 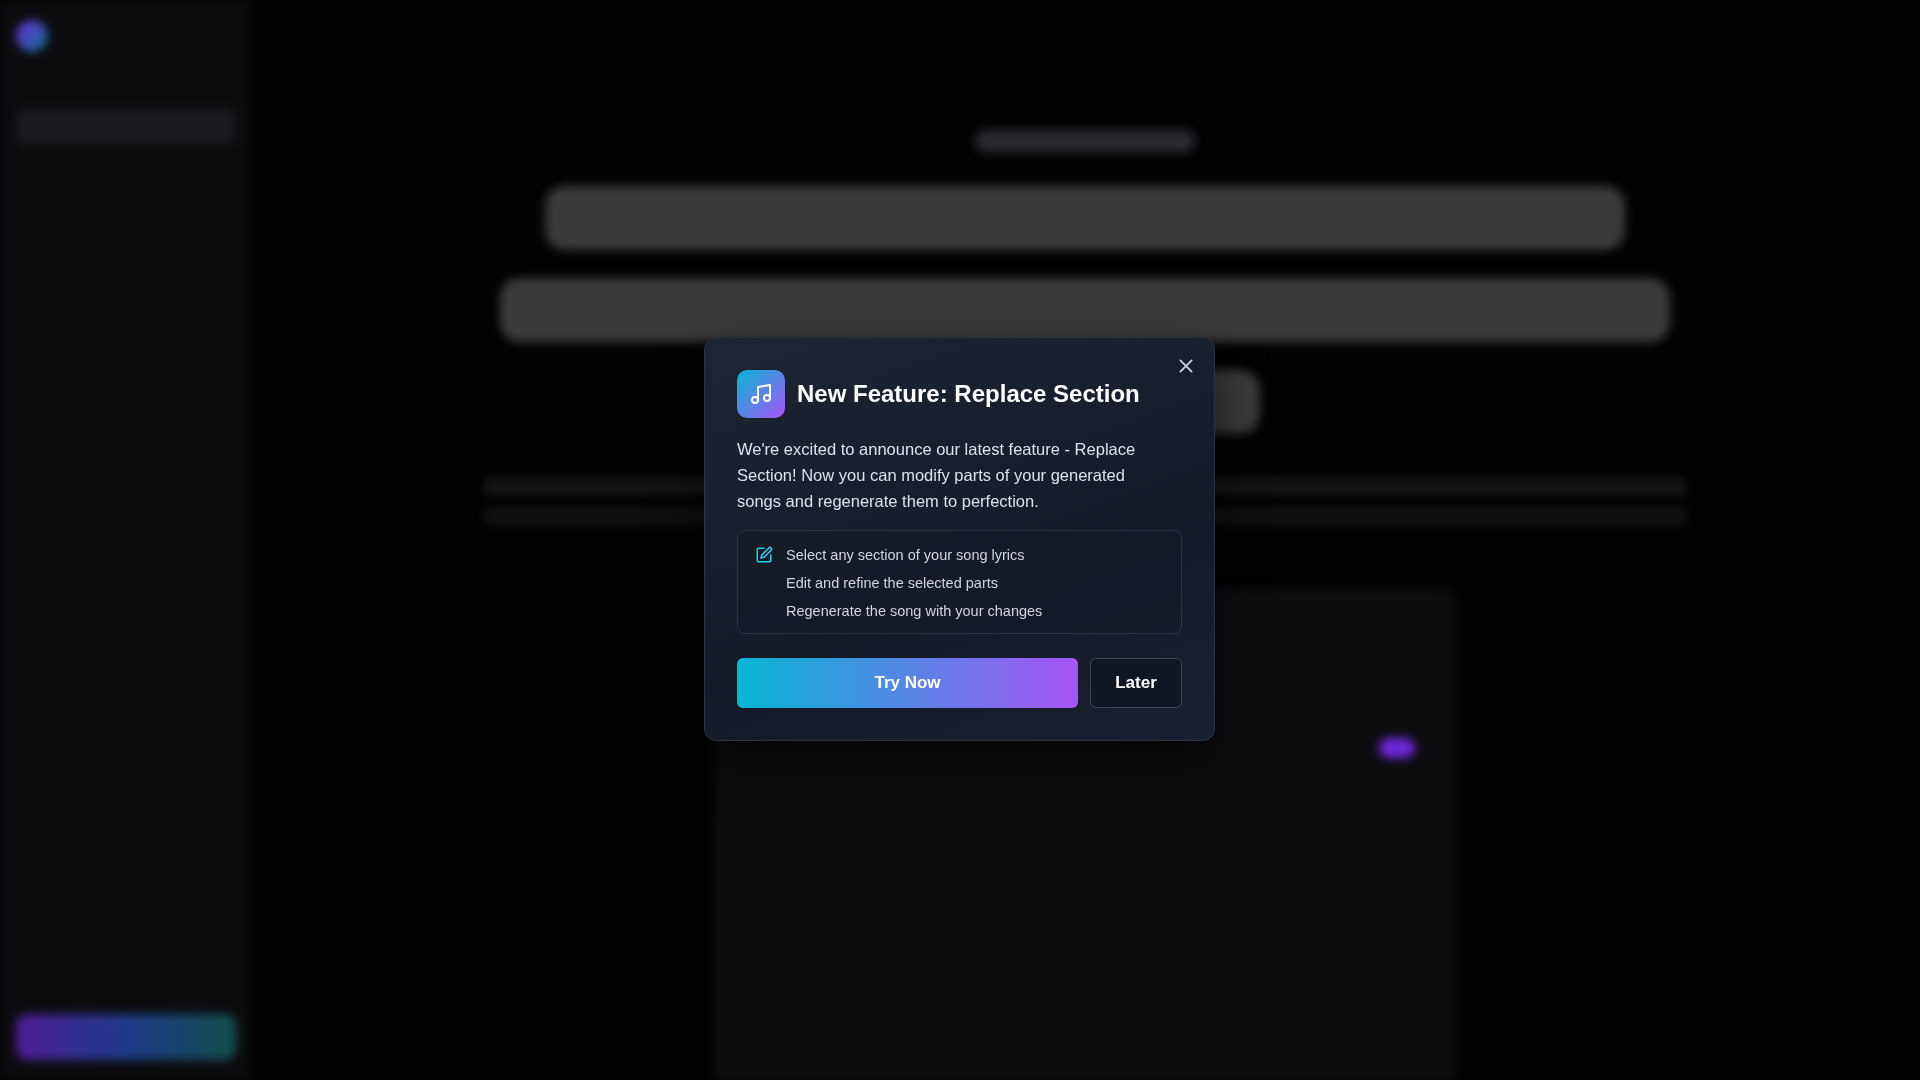 What do you see at coordinates (1397, 748) in the screenshot?
I see `toggle-shape` at bounding box center [1397, 748].